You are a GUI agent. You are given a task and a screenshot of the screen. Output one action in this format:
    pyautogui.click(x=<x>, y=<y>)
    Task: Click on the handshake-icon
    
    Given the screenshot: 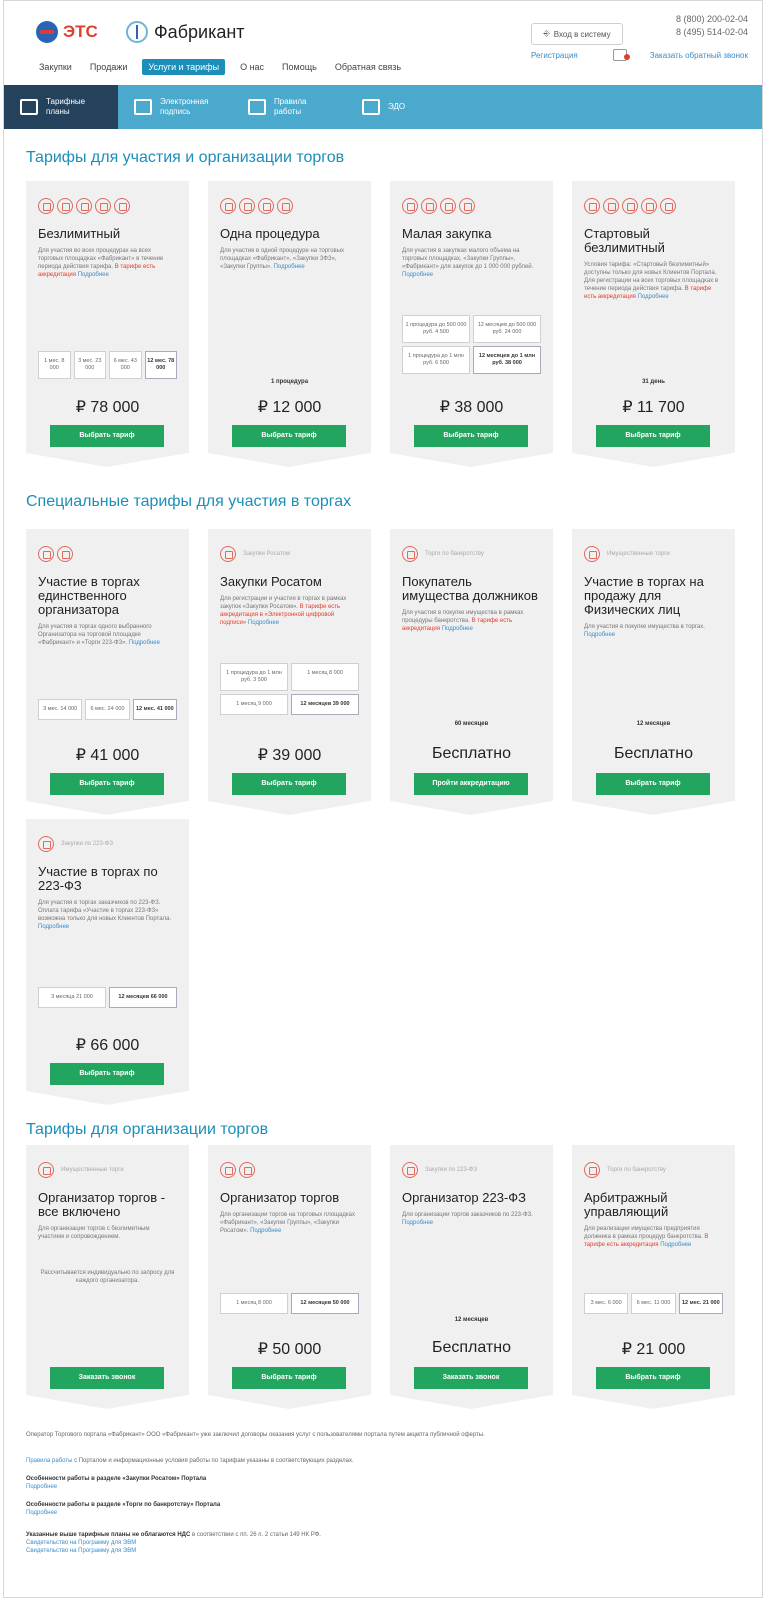 What is the action you would take?
    pyautogui.click(x=467, y=206)
    